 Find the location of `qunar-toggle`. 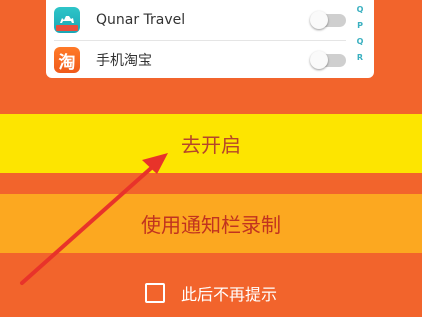

qunar-toggle is located at coordinates (328, 19).